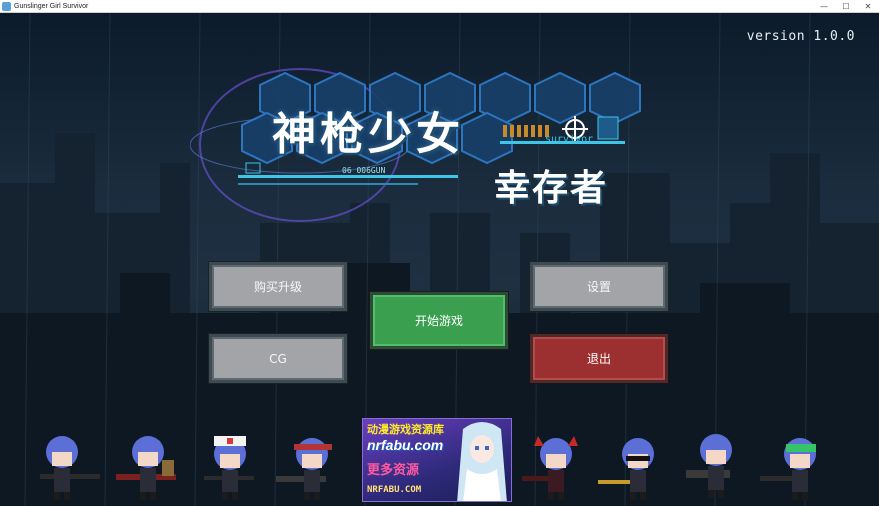  What do you see at coordinates (364, 170) in the screenshot?
I see `logo-code-text: 06 006GUN` at bounding box center [364, 170].